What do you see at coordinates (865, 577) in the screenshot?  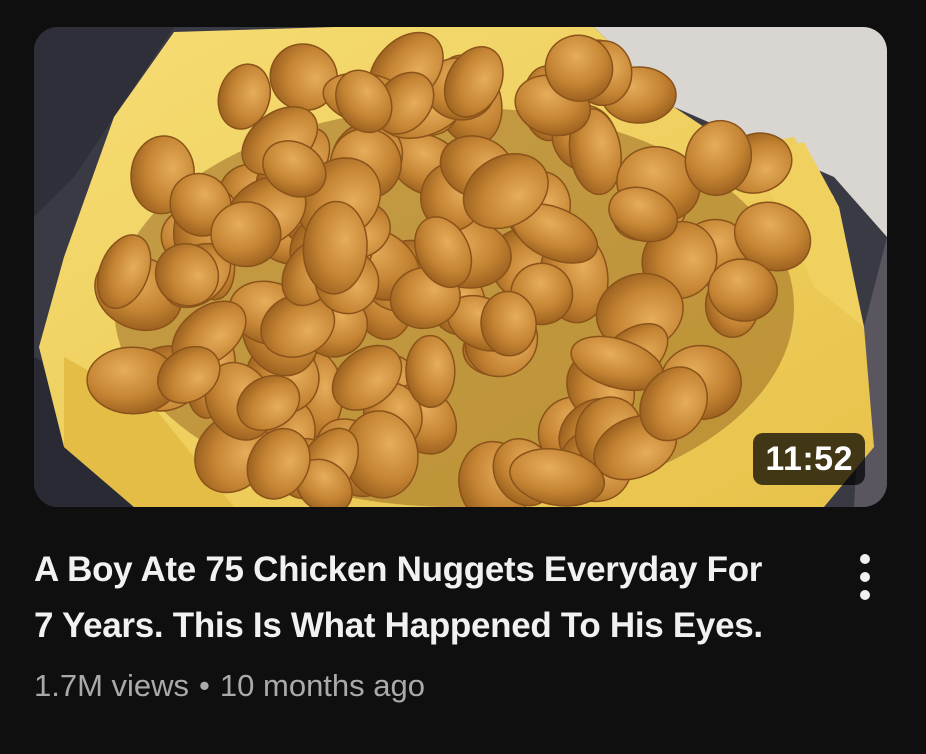 I see `more-options-button` at bounding box center [865, 577].